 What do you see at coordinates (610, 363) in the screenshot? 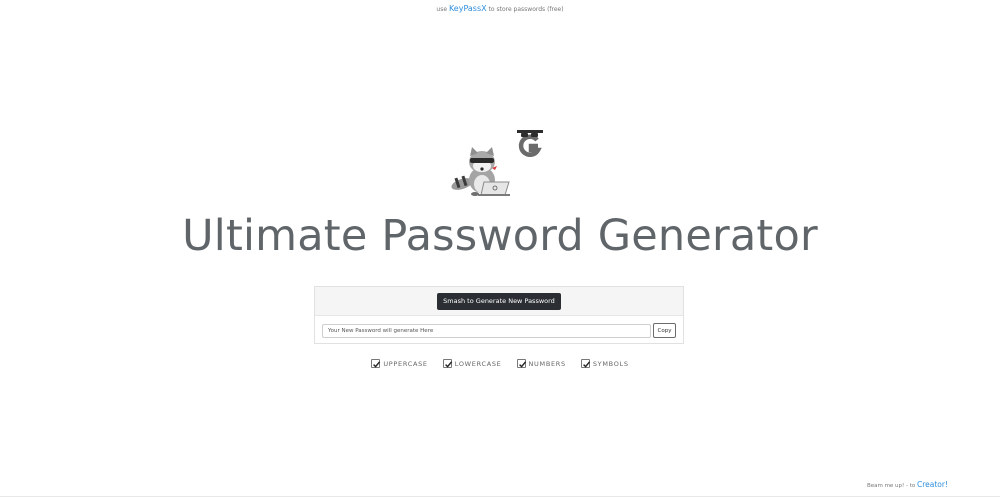
I see `symbols-label: SYMBOLS` at bounding box center [610, 363].